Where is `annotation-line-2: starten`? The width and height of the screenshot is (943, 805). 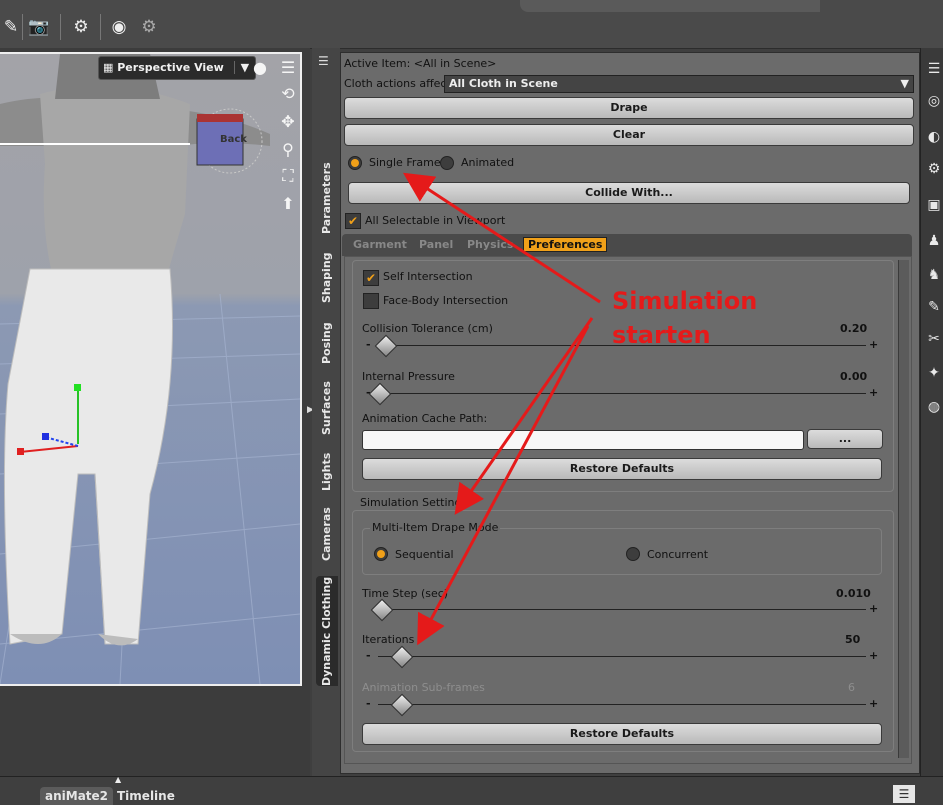 annotation-line-2: starten is located at coordinates (661, 335).